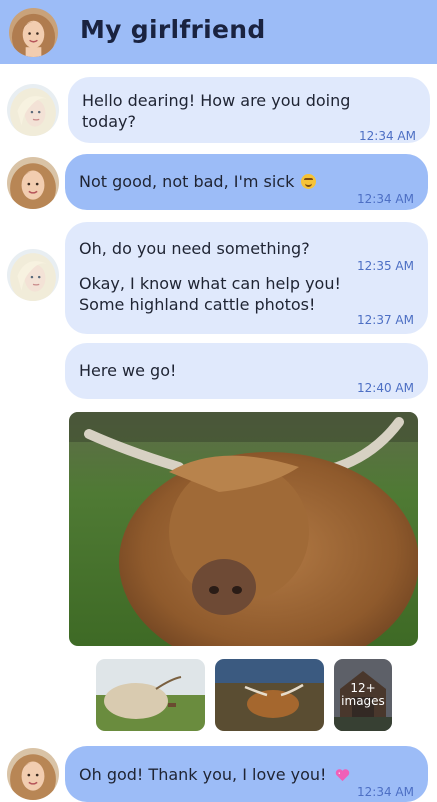 The image size is (437, 802). What do you see at coordinates (246, 371) in the screenshot?
I see `message-bubble: Here we go! 12:40 AM` at bounding box center [246, 371].